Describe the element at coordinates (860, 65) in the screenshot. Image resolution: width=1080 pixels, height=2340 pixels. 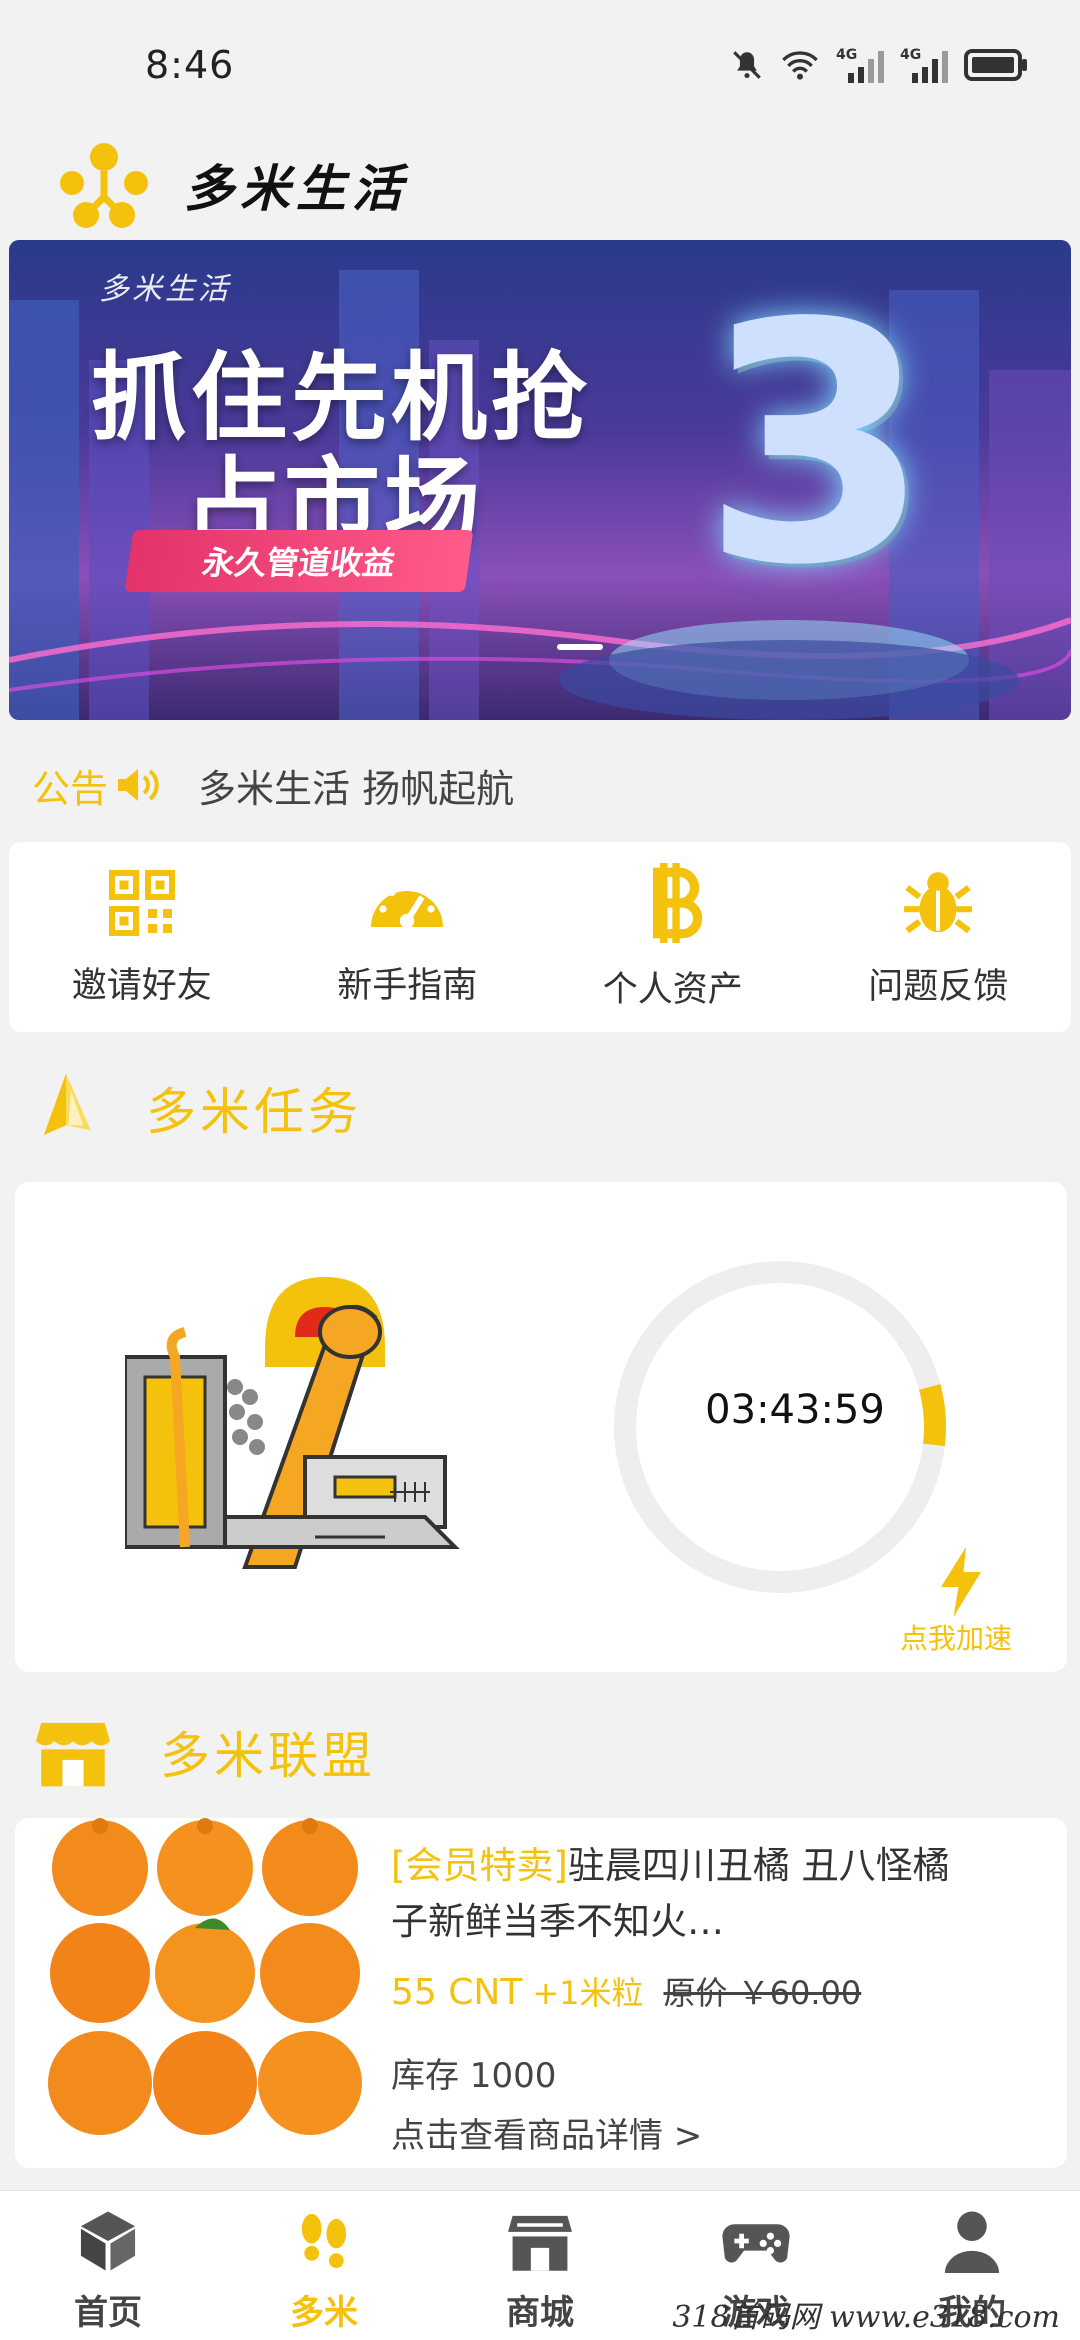
I see `signal-icon-1: 4G` at that location.